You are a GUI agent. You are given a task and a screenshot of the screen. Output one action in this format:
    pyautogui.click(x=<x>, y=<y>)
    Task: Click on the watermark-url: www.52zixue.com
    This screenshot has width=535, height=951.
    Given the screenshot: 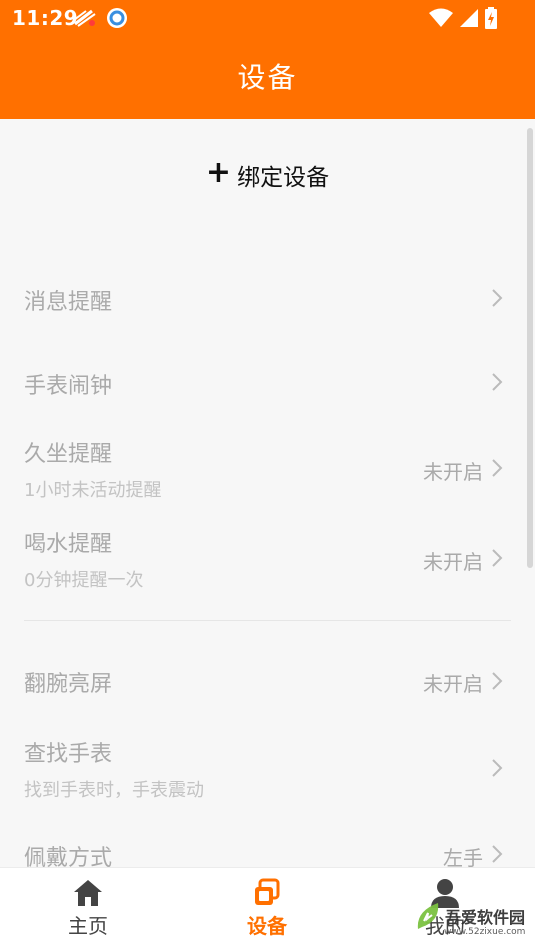 What is the action you would take?
    pyautogui.click(x=485, y=932)
    